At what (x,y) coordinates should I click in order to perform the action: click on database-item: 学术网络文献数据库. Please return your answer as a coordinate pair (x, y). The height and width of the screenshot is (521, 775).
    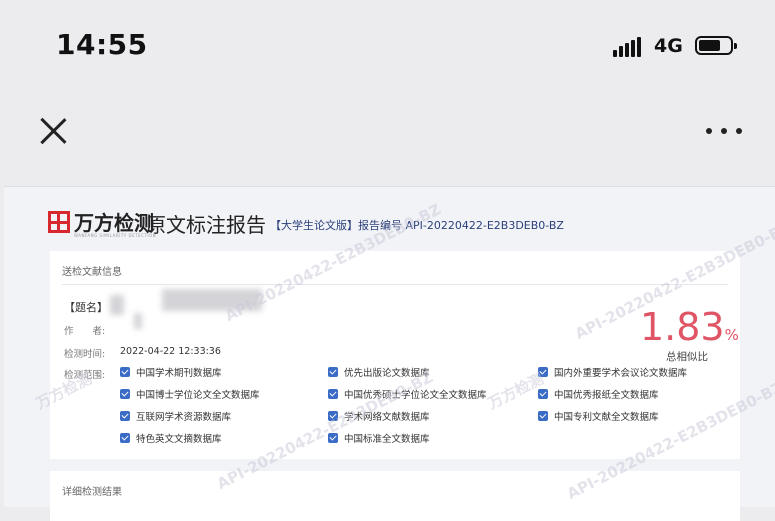
    Looking at the image, I should click on (379, 416).